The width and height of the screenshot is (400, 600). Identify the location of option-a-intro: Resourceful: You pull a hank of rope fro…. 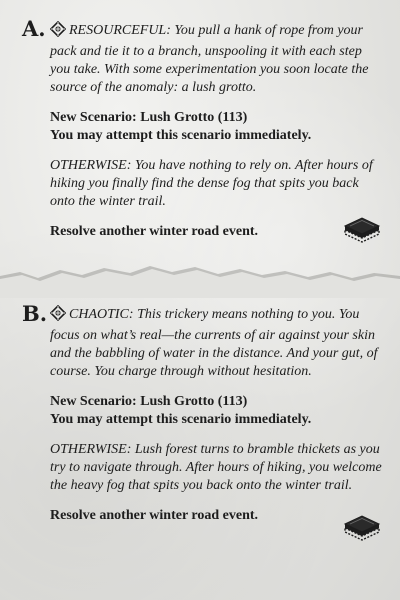
(215, 58).